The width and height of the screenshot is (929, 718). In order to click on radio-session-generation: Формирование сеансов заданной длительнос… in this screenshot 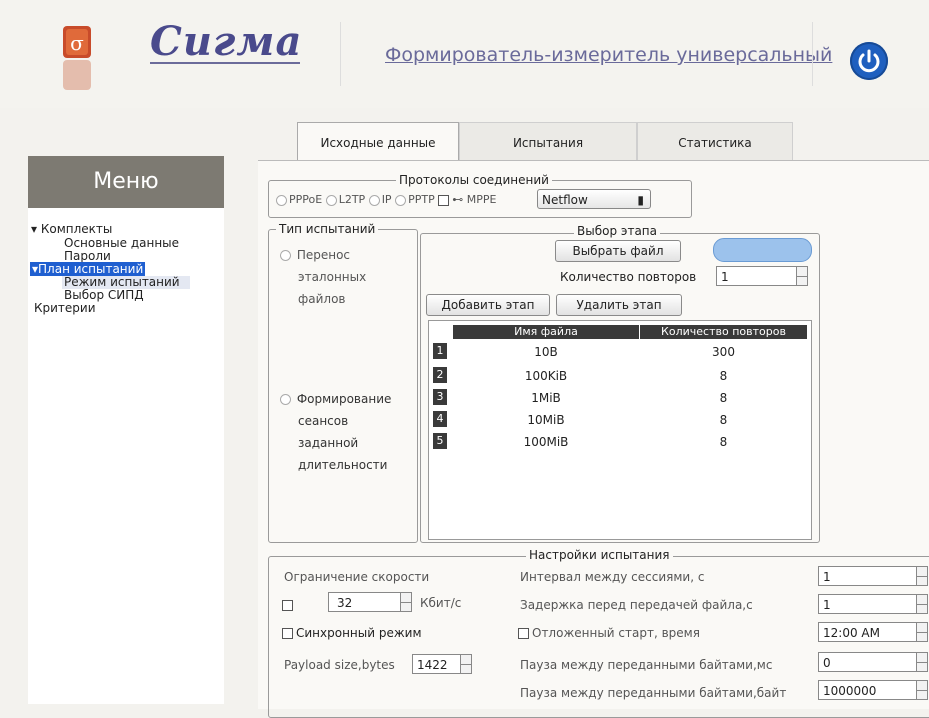, I will do `click(335, 432)`.